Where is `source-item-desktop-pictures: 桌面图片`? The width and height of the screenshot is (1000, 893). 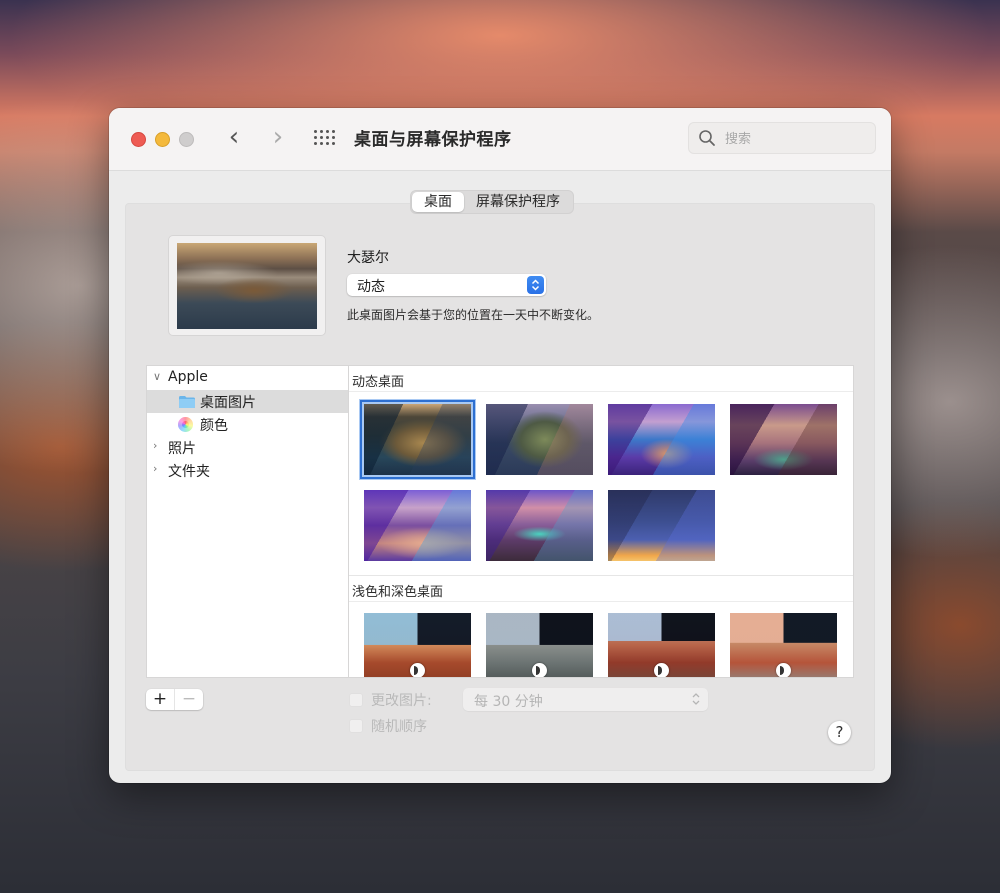
source-item-desktop-pictures: 桌面图片 is located at coordinates (247, 401).